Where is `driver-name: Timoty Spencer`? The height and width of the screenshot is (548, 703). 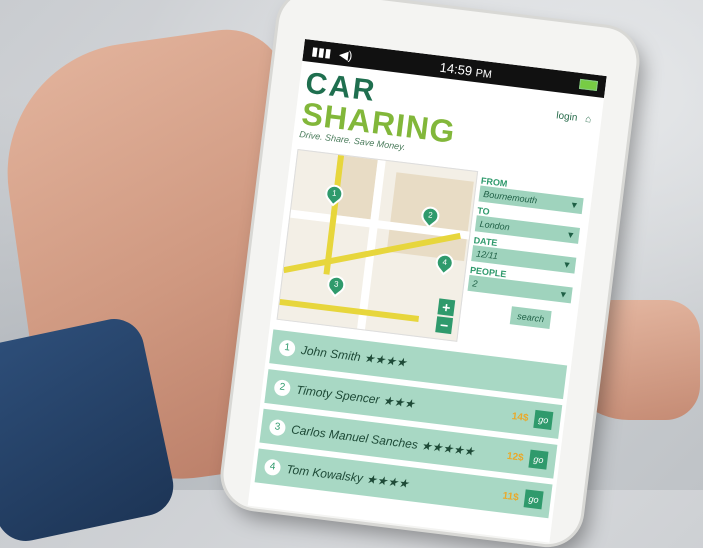 driver-name: Timoty Spencer is located at coordinates (338, 394).